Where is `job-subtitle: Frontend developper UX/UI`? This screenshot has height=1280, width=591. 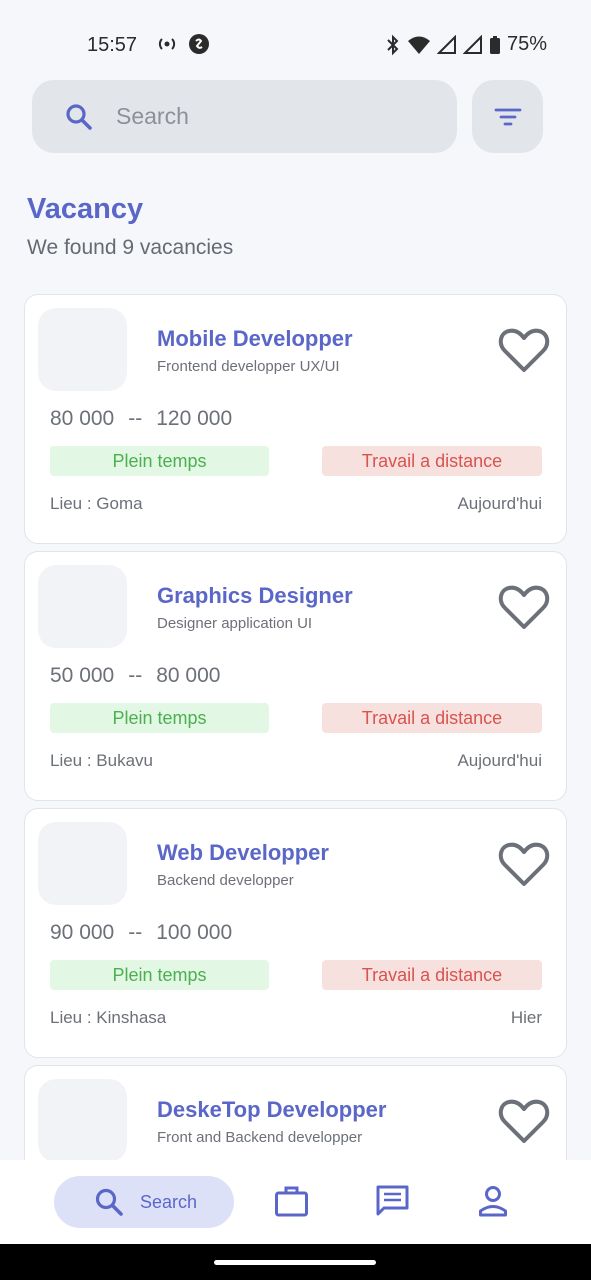
job-subtitle: Frontend developper UX/UI is located at coordinates (248, 366).